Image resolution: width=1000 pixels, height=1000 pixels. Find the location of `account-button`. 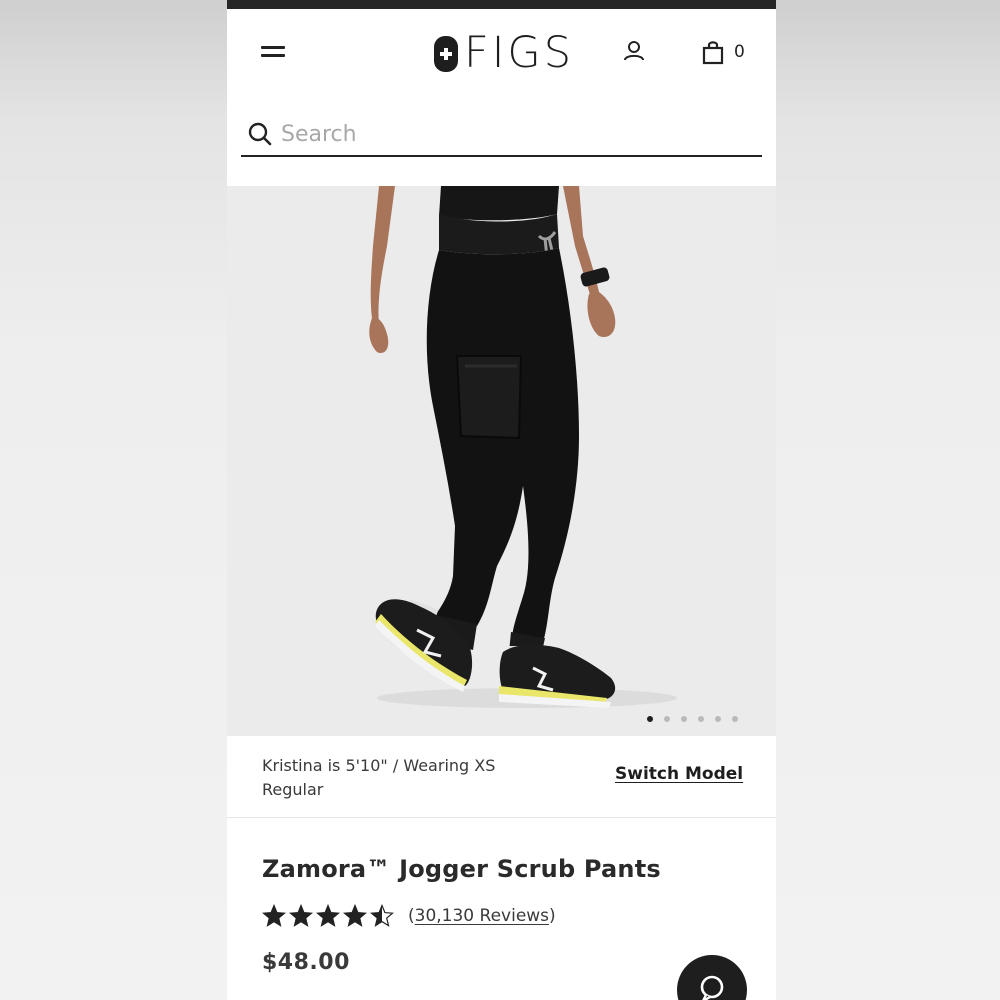

account-button is located at coordinates (634, 51).